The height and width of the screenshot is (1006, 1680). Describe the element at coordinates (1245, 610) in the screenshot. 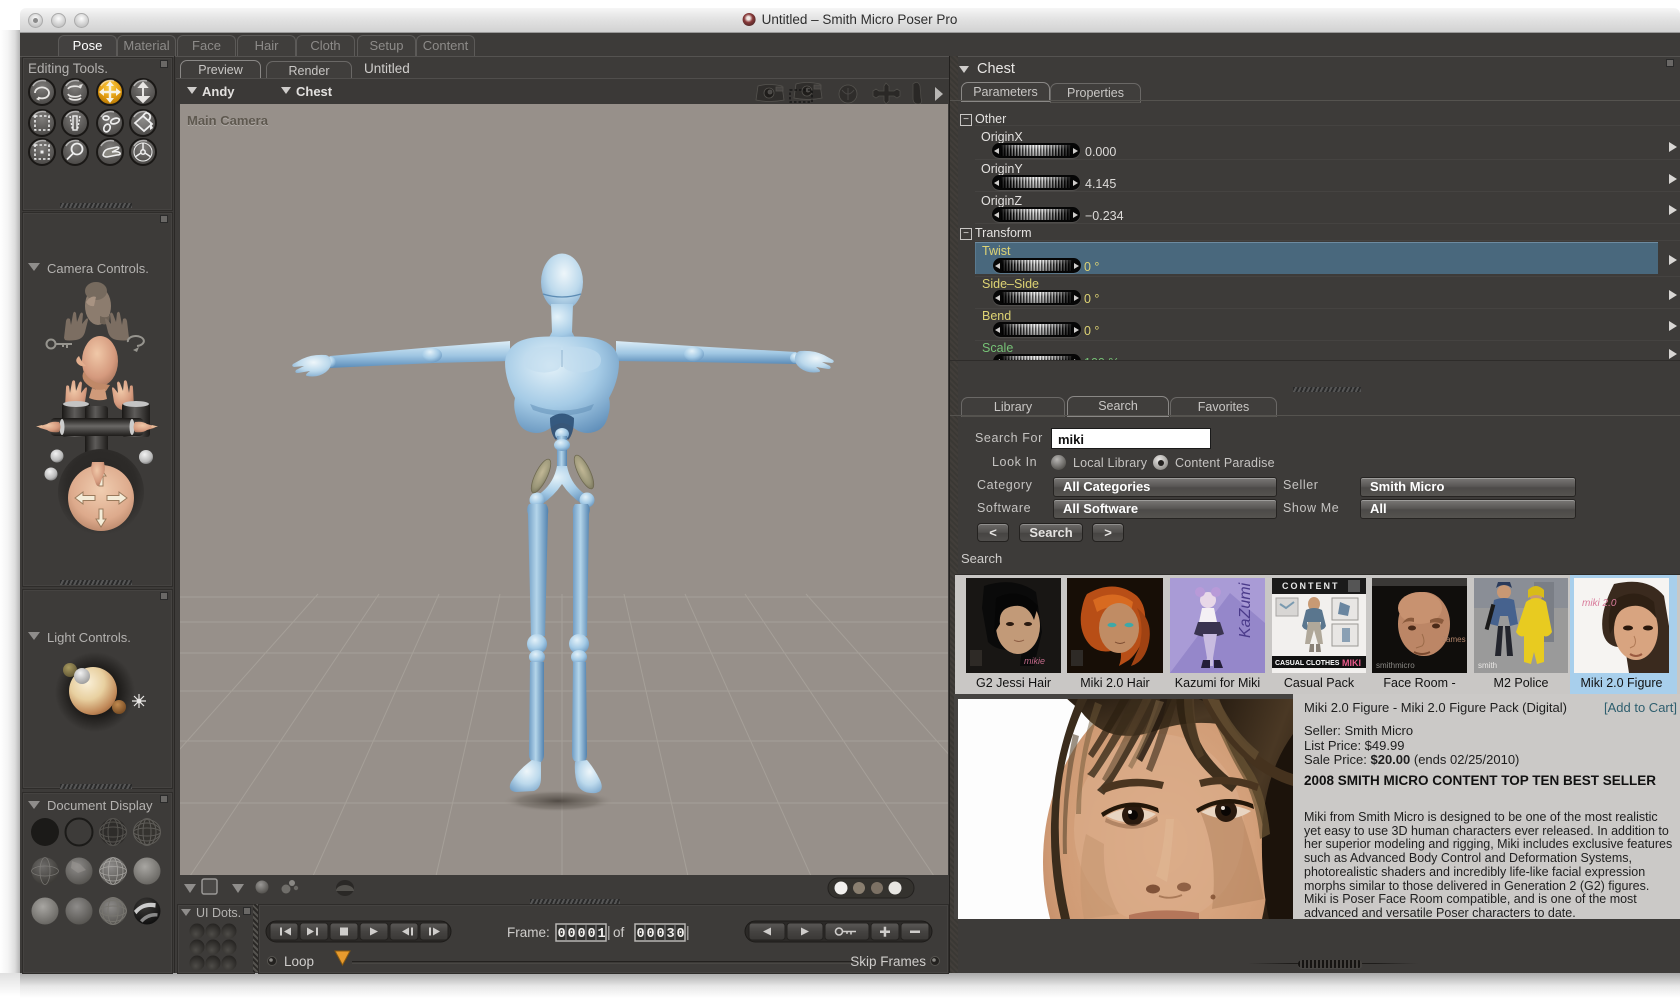

I see `svg-text: KaZumi` at that location.